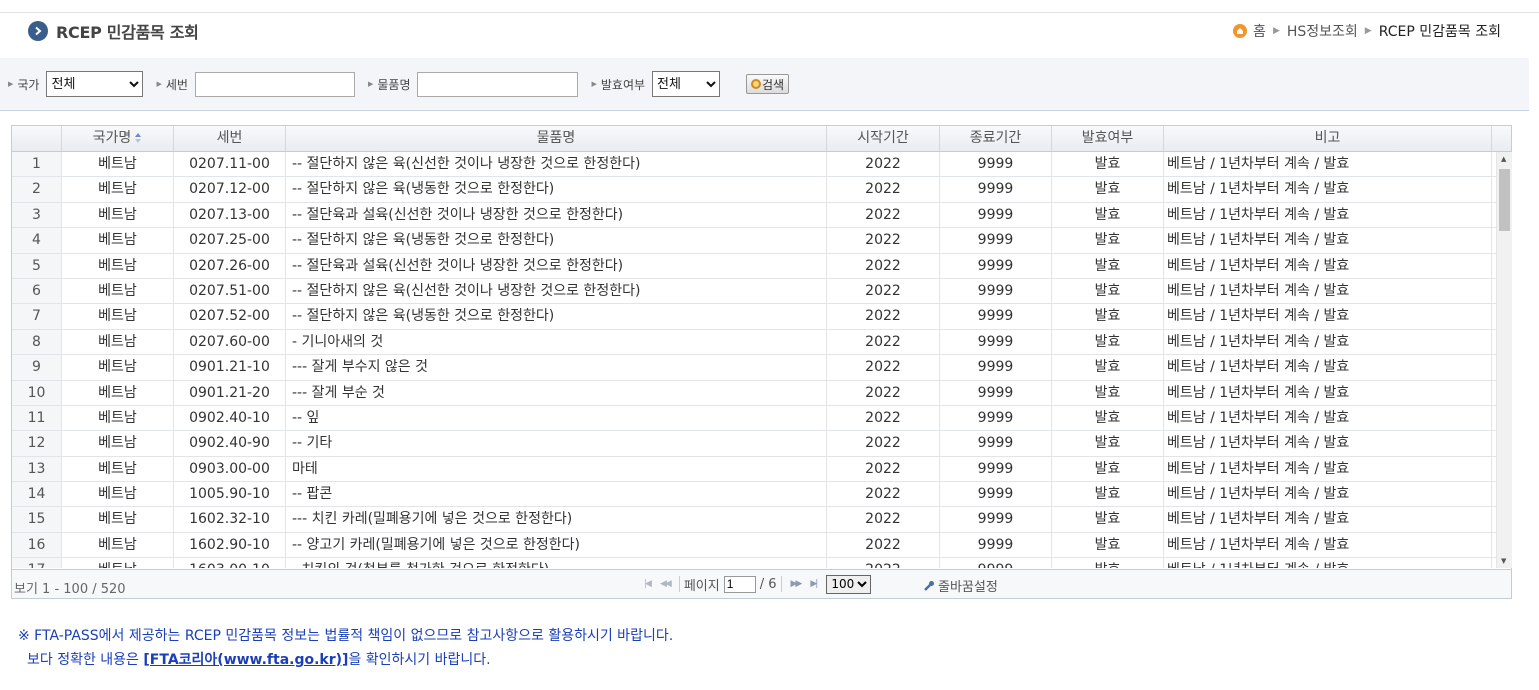 This screenshot has width=1539, height=690. Describe the element at coordinates (556, 418) in the screenshot. I see `item-name-cell: -- 잎` at that location.